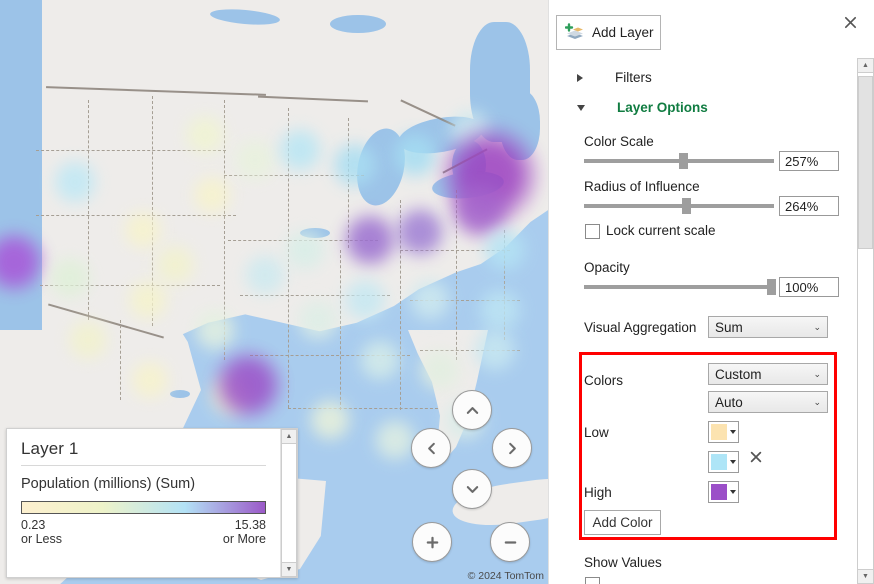 The width and height of the screenshot is (874, 584). Describe the element at coordinates (607, 267) in the screenshot. I see `opacity-label: Opacity` at that location.